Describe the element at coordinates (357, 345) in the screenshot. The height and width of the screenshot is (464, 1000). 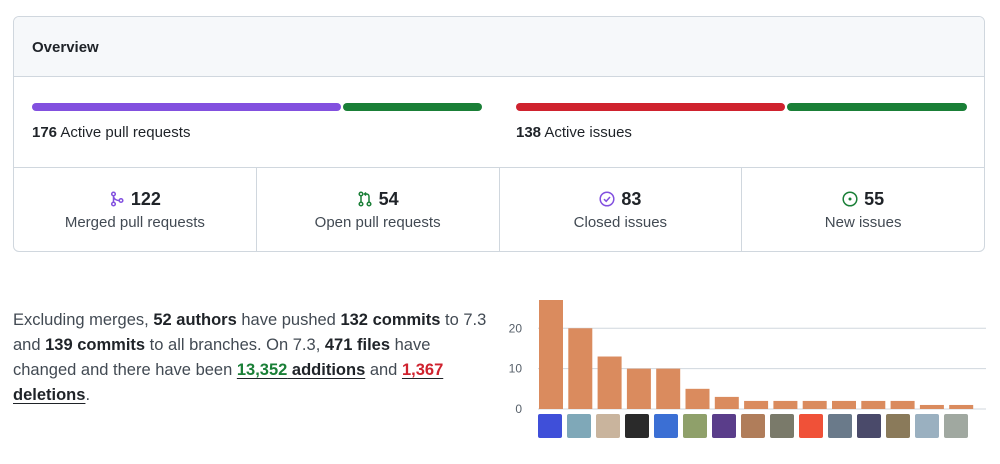
I see `files-count: 471 files` at that location.